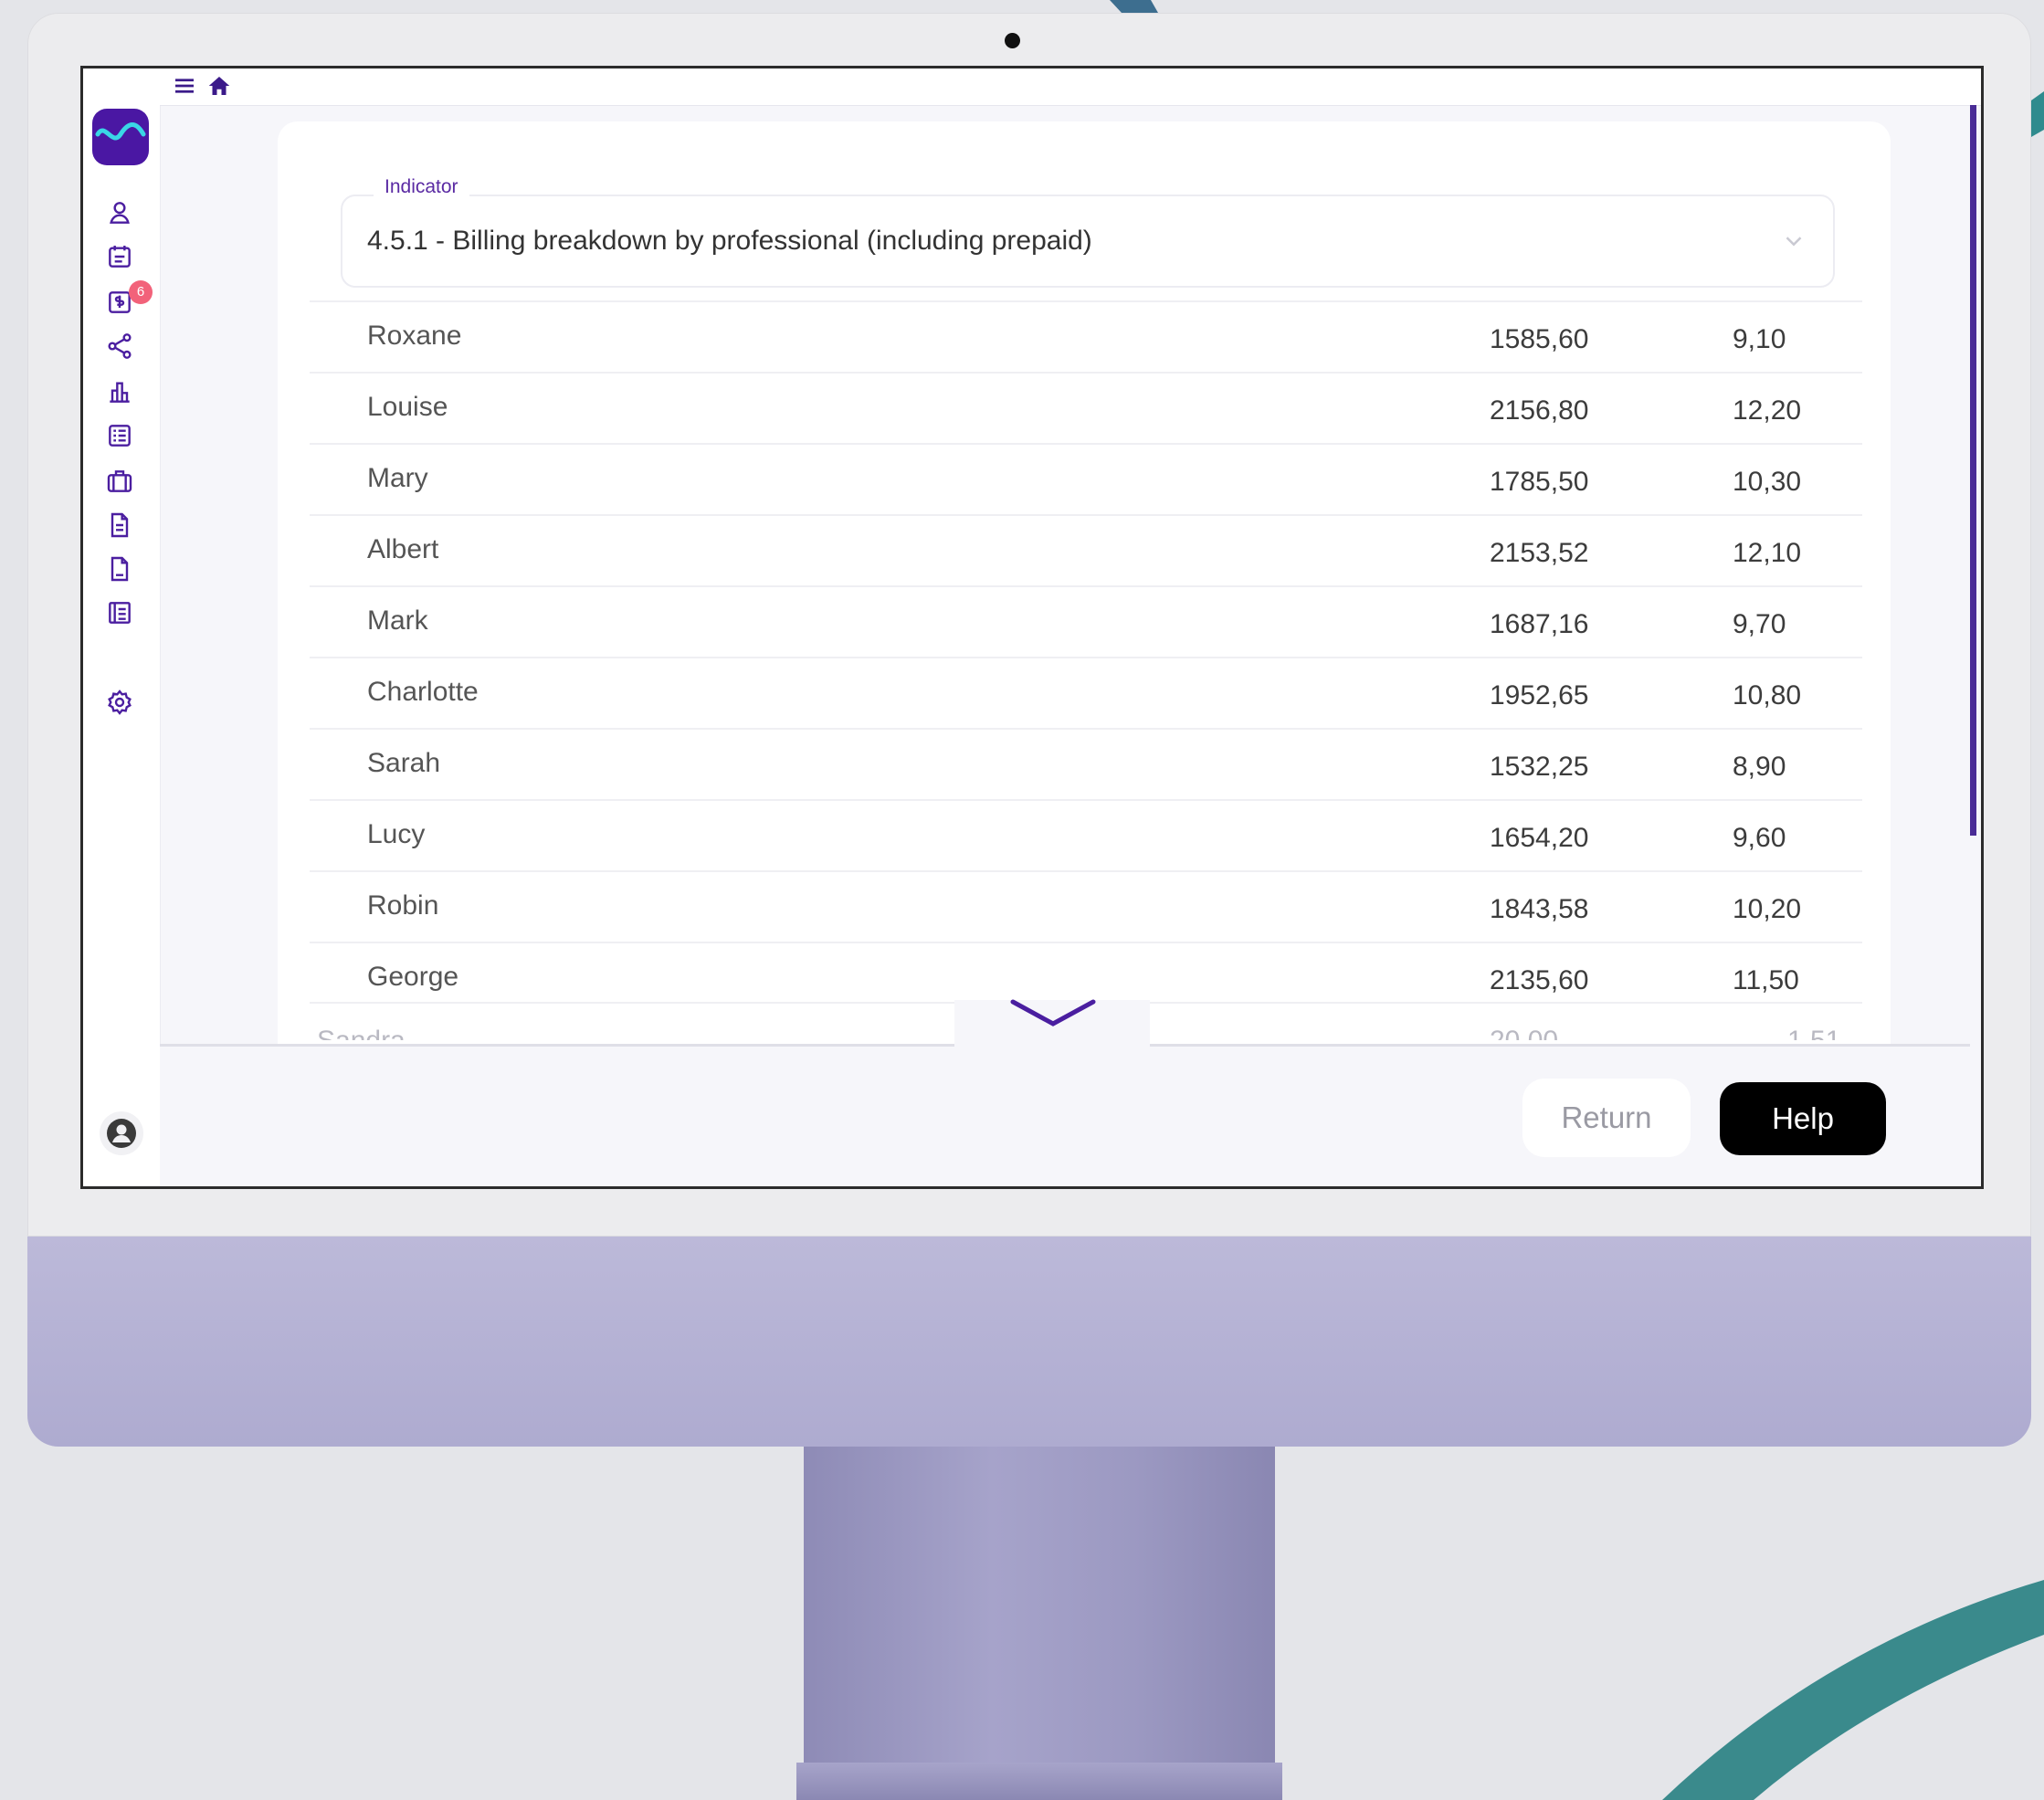 This screenshot has width=2044, height=1800. What do you see at coordinates (119, 481) in the screenshot?
I see `briefcase-icon` at bounding box center [119, 481].